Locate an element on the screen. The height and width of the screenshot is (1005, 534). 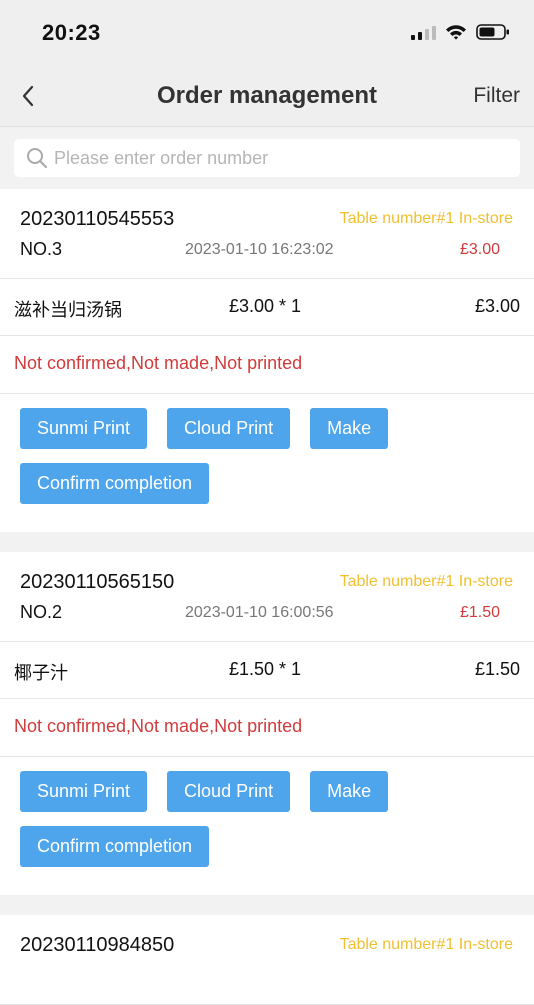
order-item-row: 滋补当归汤锅 £3.00 * 1 £3.00 is located at coordinates (267, 307).